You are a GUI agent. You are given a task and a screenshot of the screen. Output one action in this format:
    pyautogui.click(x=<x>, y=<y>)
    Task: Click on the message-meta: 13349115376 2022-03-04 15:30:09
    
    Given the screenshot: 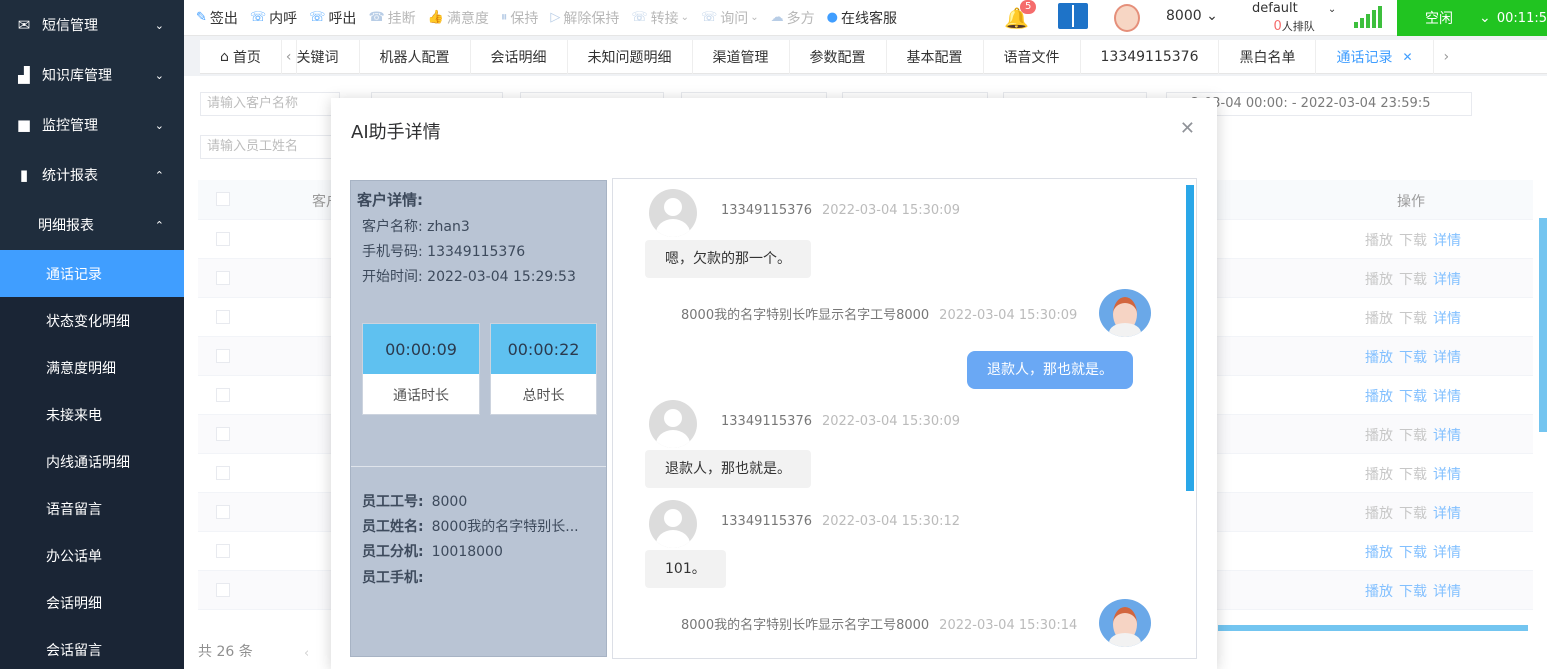 What is the action you would take?
    pyautogui.click(x=840, y=210)
    